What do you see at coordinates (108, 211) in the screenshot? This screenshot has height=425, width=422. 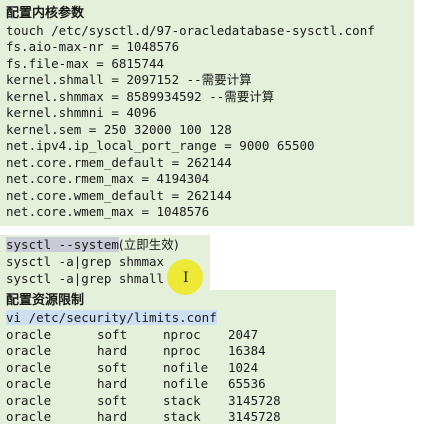 I see `config-line: net.core.wmem_max = 1048576` at bounding box center [108, 211].